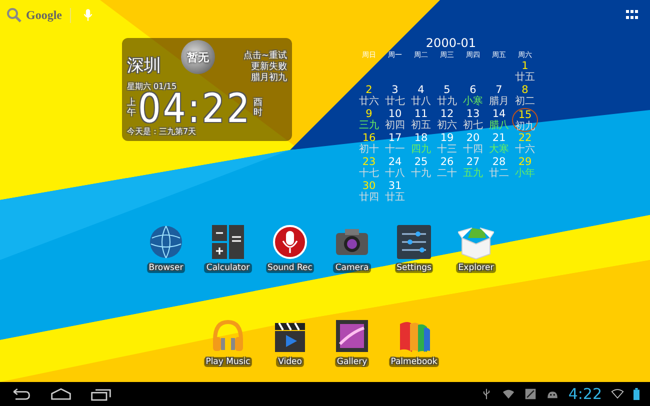 This screenshot has height=406, width=650. I want to click on sliders-icon, so click(414, 242).